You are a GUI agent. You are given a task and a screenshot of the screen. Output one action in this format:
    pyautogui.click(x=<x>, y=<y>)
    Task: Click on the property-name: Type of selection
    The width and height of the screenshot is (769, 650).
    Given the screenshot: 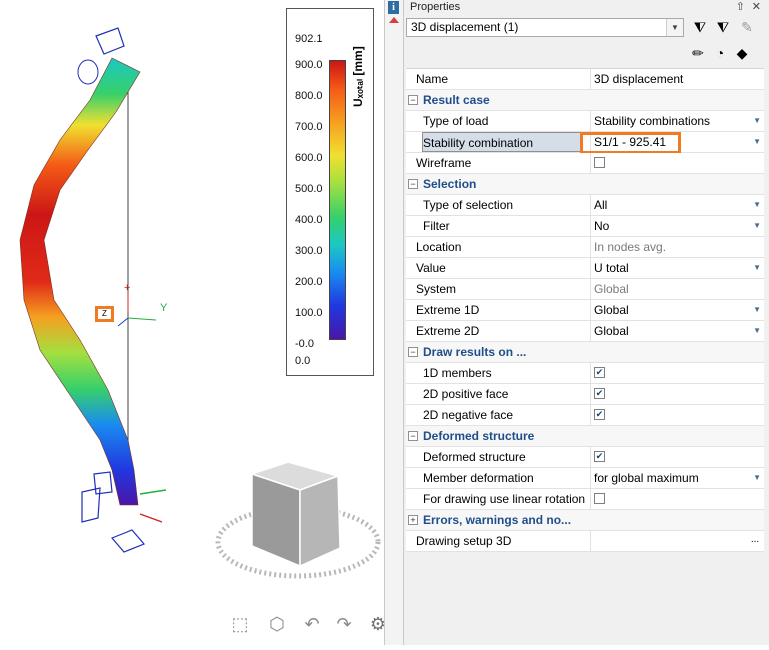 What is the action you would take?
    pyautogui.click(x=468, y=205)
    